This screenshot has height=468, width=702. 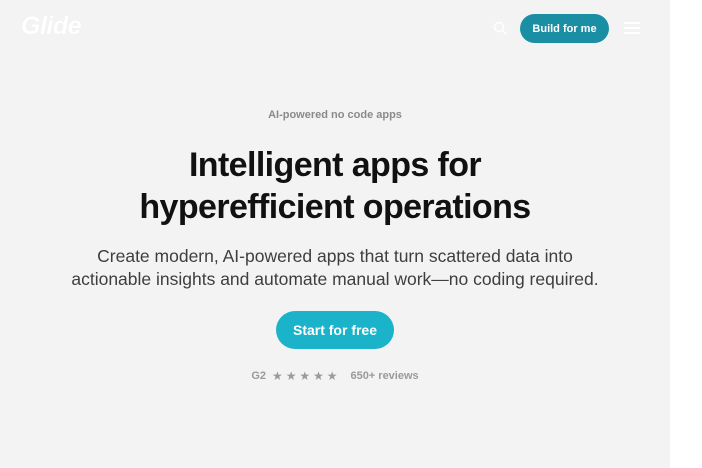 What do you see at coordinates (632, 29) in the screenshot?
I see `hamburger-menu-icon` at bounding box center [632, 29].